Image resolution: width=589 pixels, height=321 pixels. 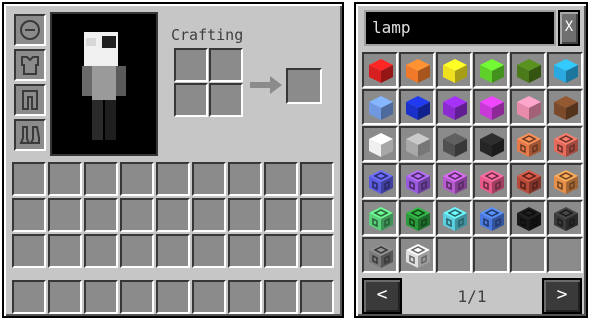 I want to click on chestplate-icon, so click(x=30, y=65).